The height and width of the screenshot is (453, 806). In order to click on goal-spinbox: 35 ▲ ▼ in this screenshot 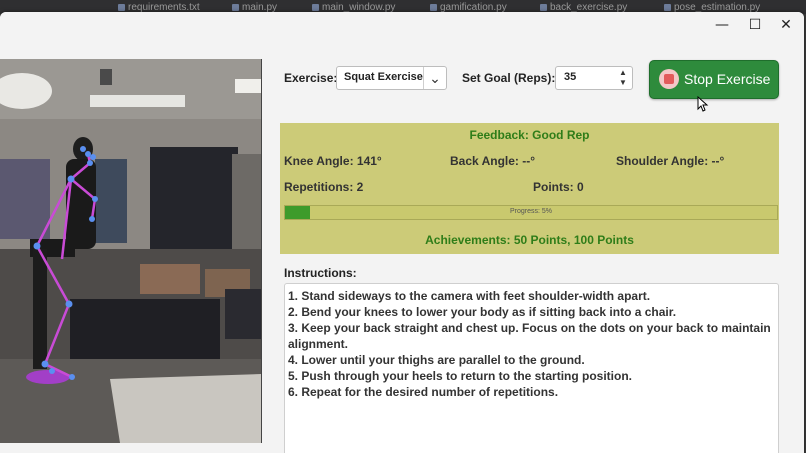, I will do `click(594, 78)`.